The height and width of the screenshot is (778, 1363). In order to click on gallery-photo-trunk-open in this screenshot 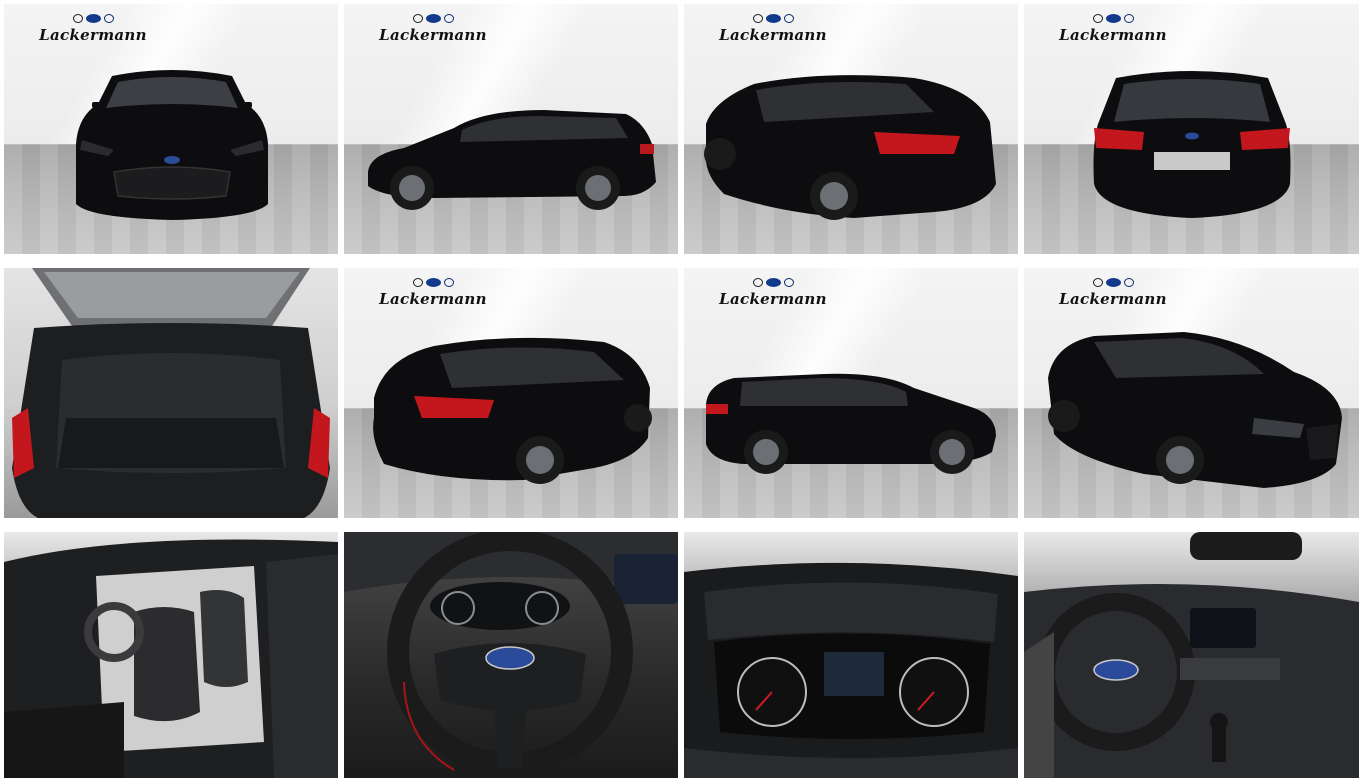, I will do `click(171, 393)`.